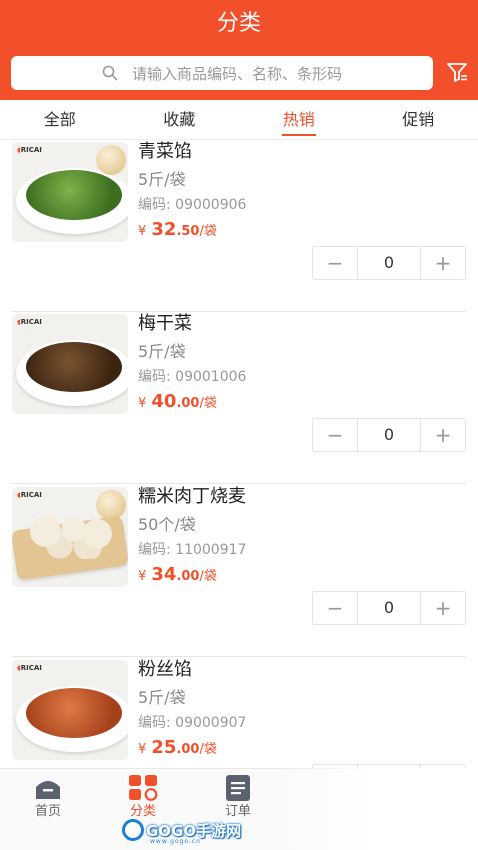  I want to click on search-input: 请输入商品编码、名称、条形码, so click(222, 73).